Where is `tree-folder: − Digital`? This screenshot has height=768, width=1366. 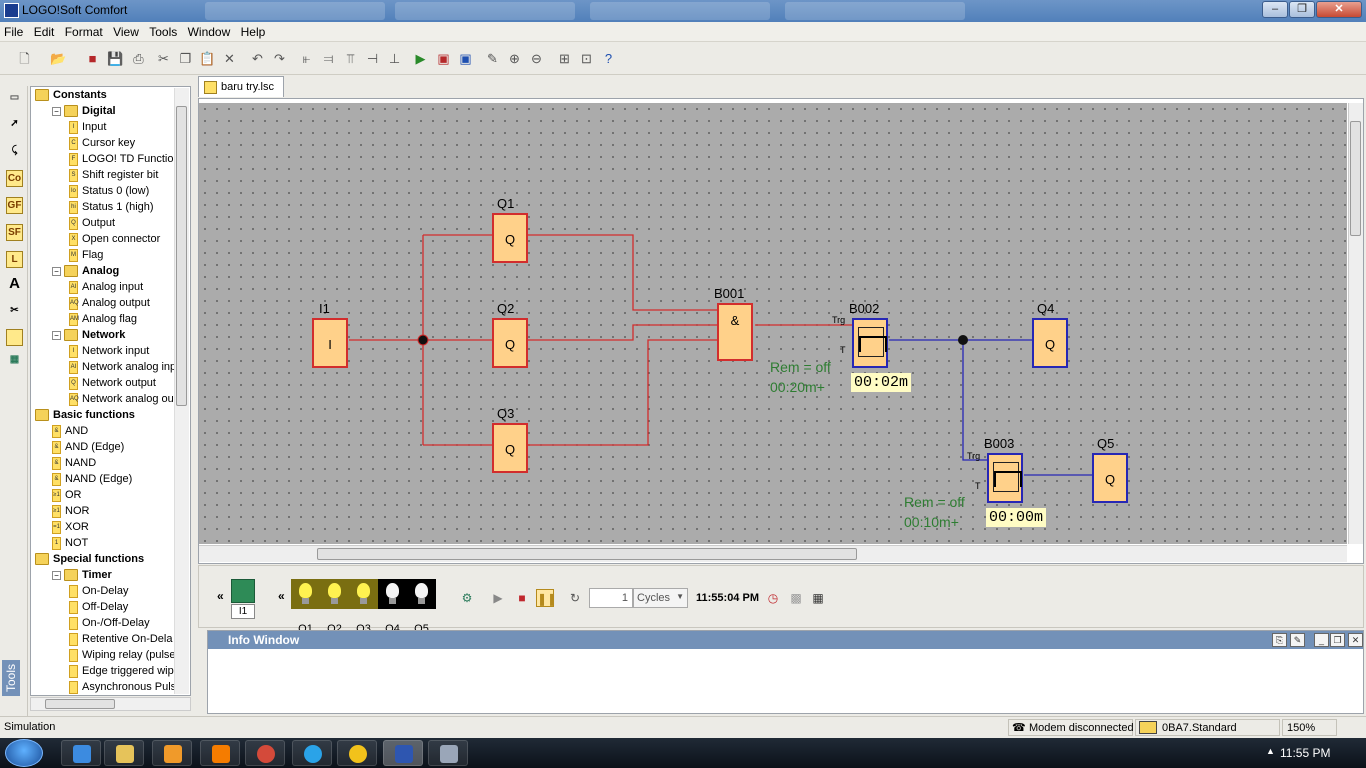 tree-folder: − Digital is located at coordinates (84, 112).